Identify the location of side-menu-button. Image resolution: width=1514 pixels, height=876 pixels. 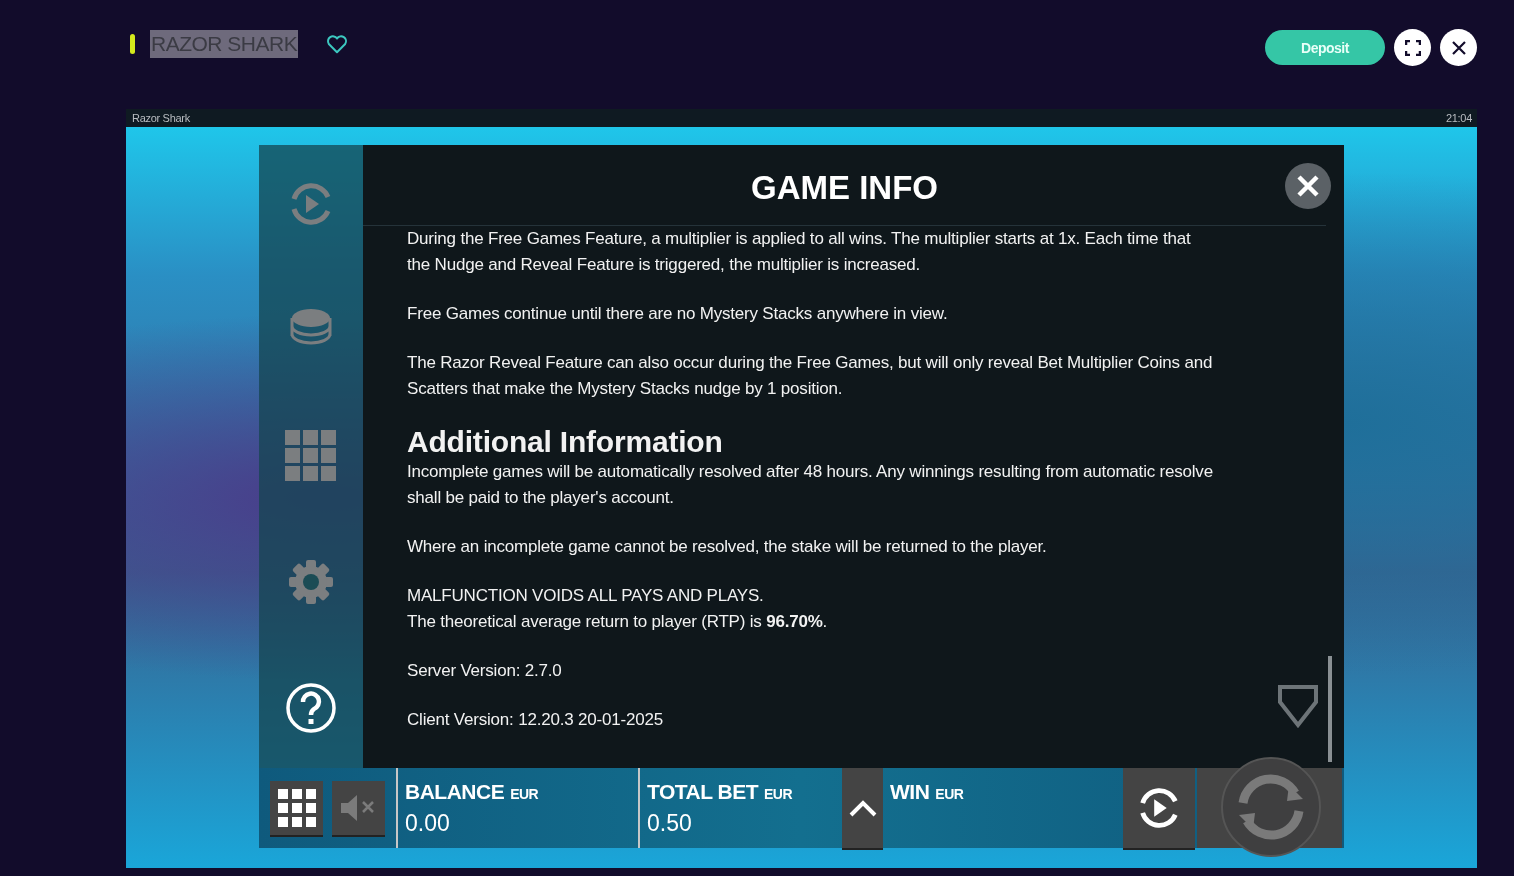
(311, 708).